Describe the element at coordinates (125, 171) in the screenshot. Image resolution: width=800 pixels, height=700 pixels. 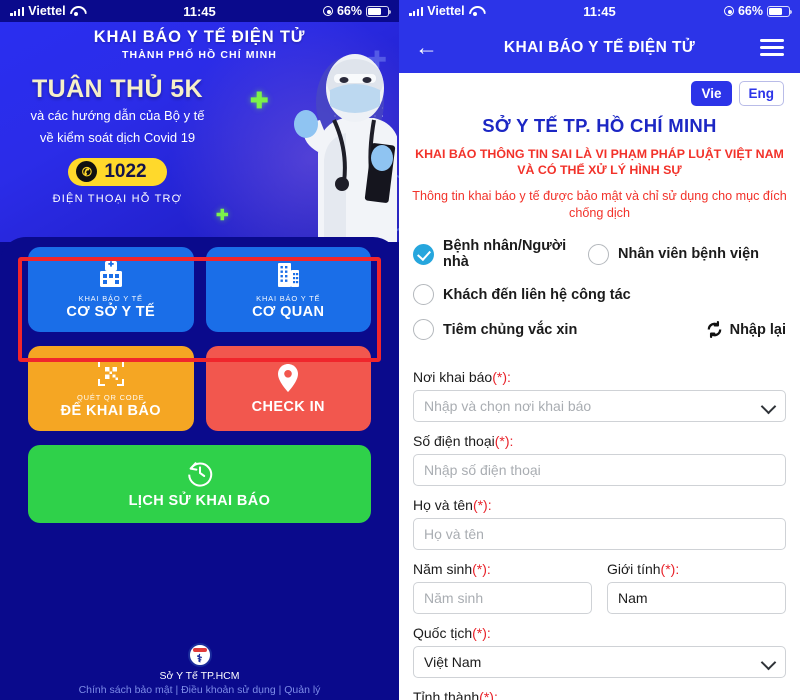
I see `hotline-number: 1022` at that location.